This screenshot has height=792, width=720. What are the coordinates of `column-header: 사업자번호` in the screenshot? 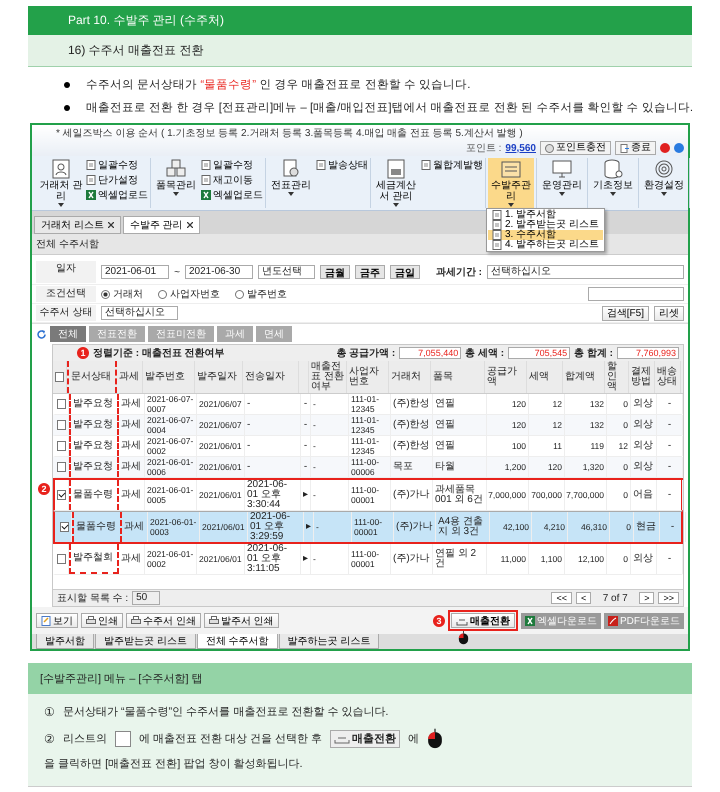 It's located at (368, 377).